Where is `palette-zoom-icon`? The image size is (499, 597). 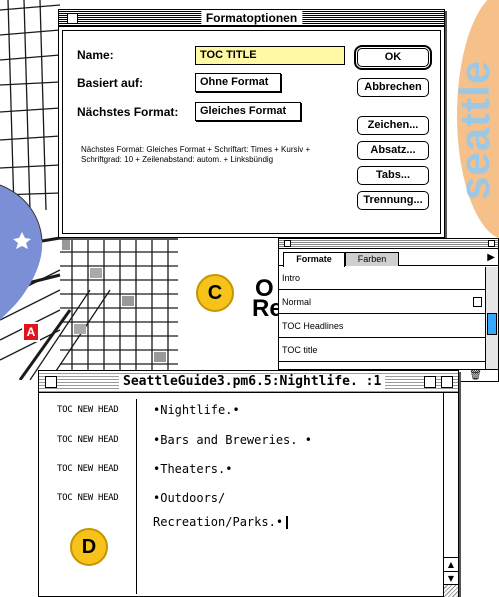
palette-zoom-icon is located at coordinates (491, 243).